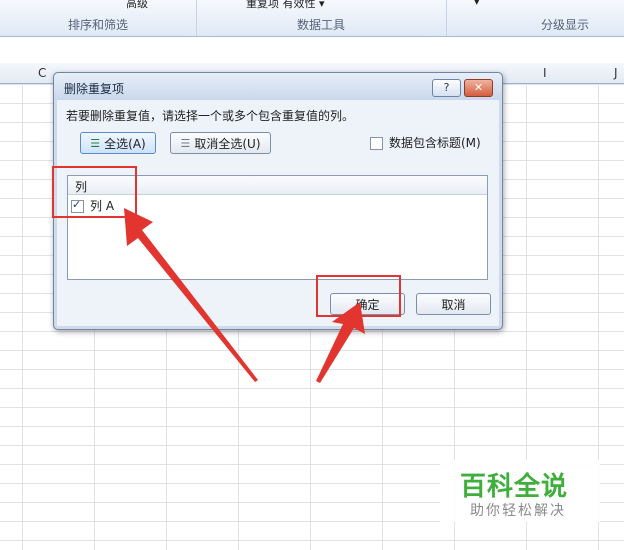 The width and height of the screenshot is (624, 550). Describe the element at coordinates (210, 116) in the screenshot. I see `instruction-text: 若要删除重复值，请选择一个或多个包含重复值的列。` at that location.